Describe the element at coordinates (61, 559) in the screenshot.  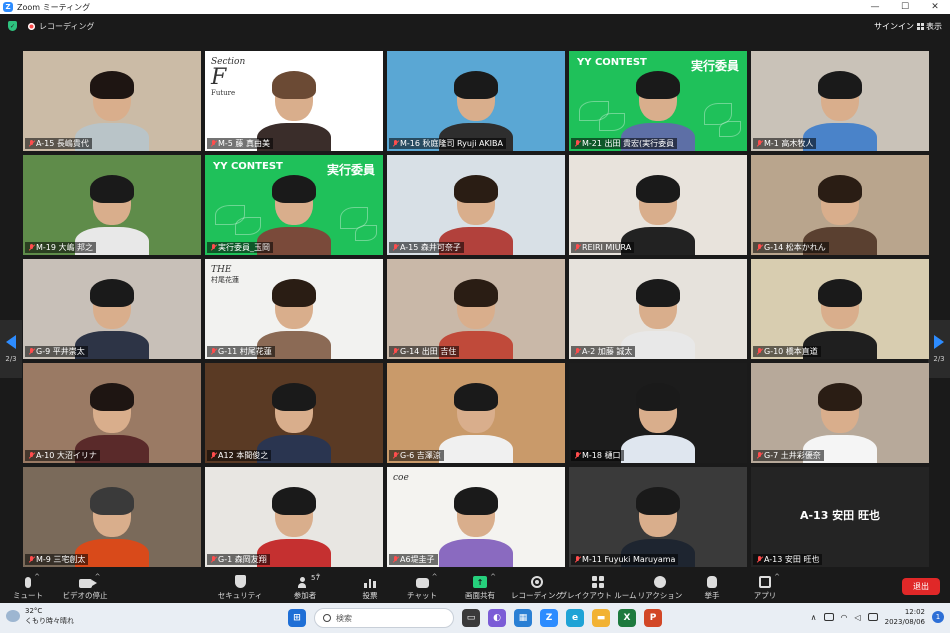
I see `participant-name: M-9 三宅創太` at that location.